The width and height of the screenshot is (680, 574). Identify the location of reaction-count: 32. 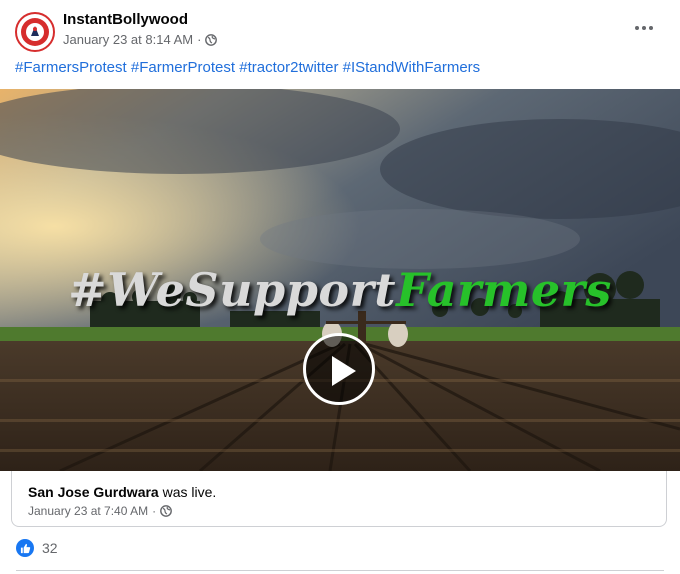
(50, 548).